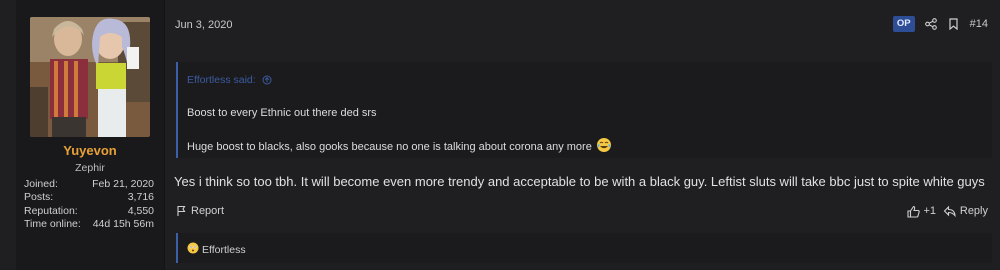 The image size is (1000, 270). Describe the element at coordinates (89, 224) in the screenshot. I see `stat-time-online: Time online: 44d 15h 56m` at that location.